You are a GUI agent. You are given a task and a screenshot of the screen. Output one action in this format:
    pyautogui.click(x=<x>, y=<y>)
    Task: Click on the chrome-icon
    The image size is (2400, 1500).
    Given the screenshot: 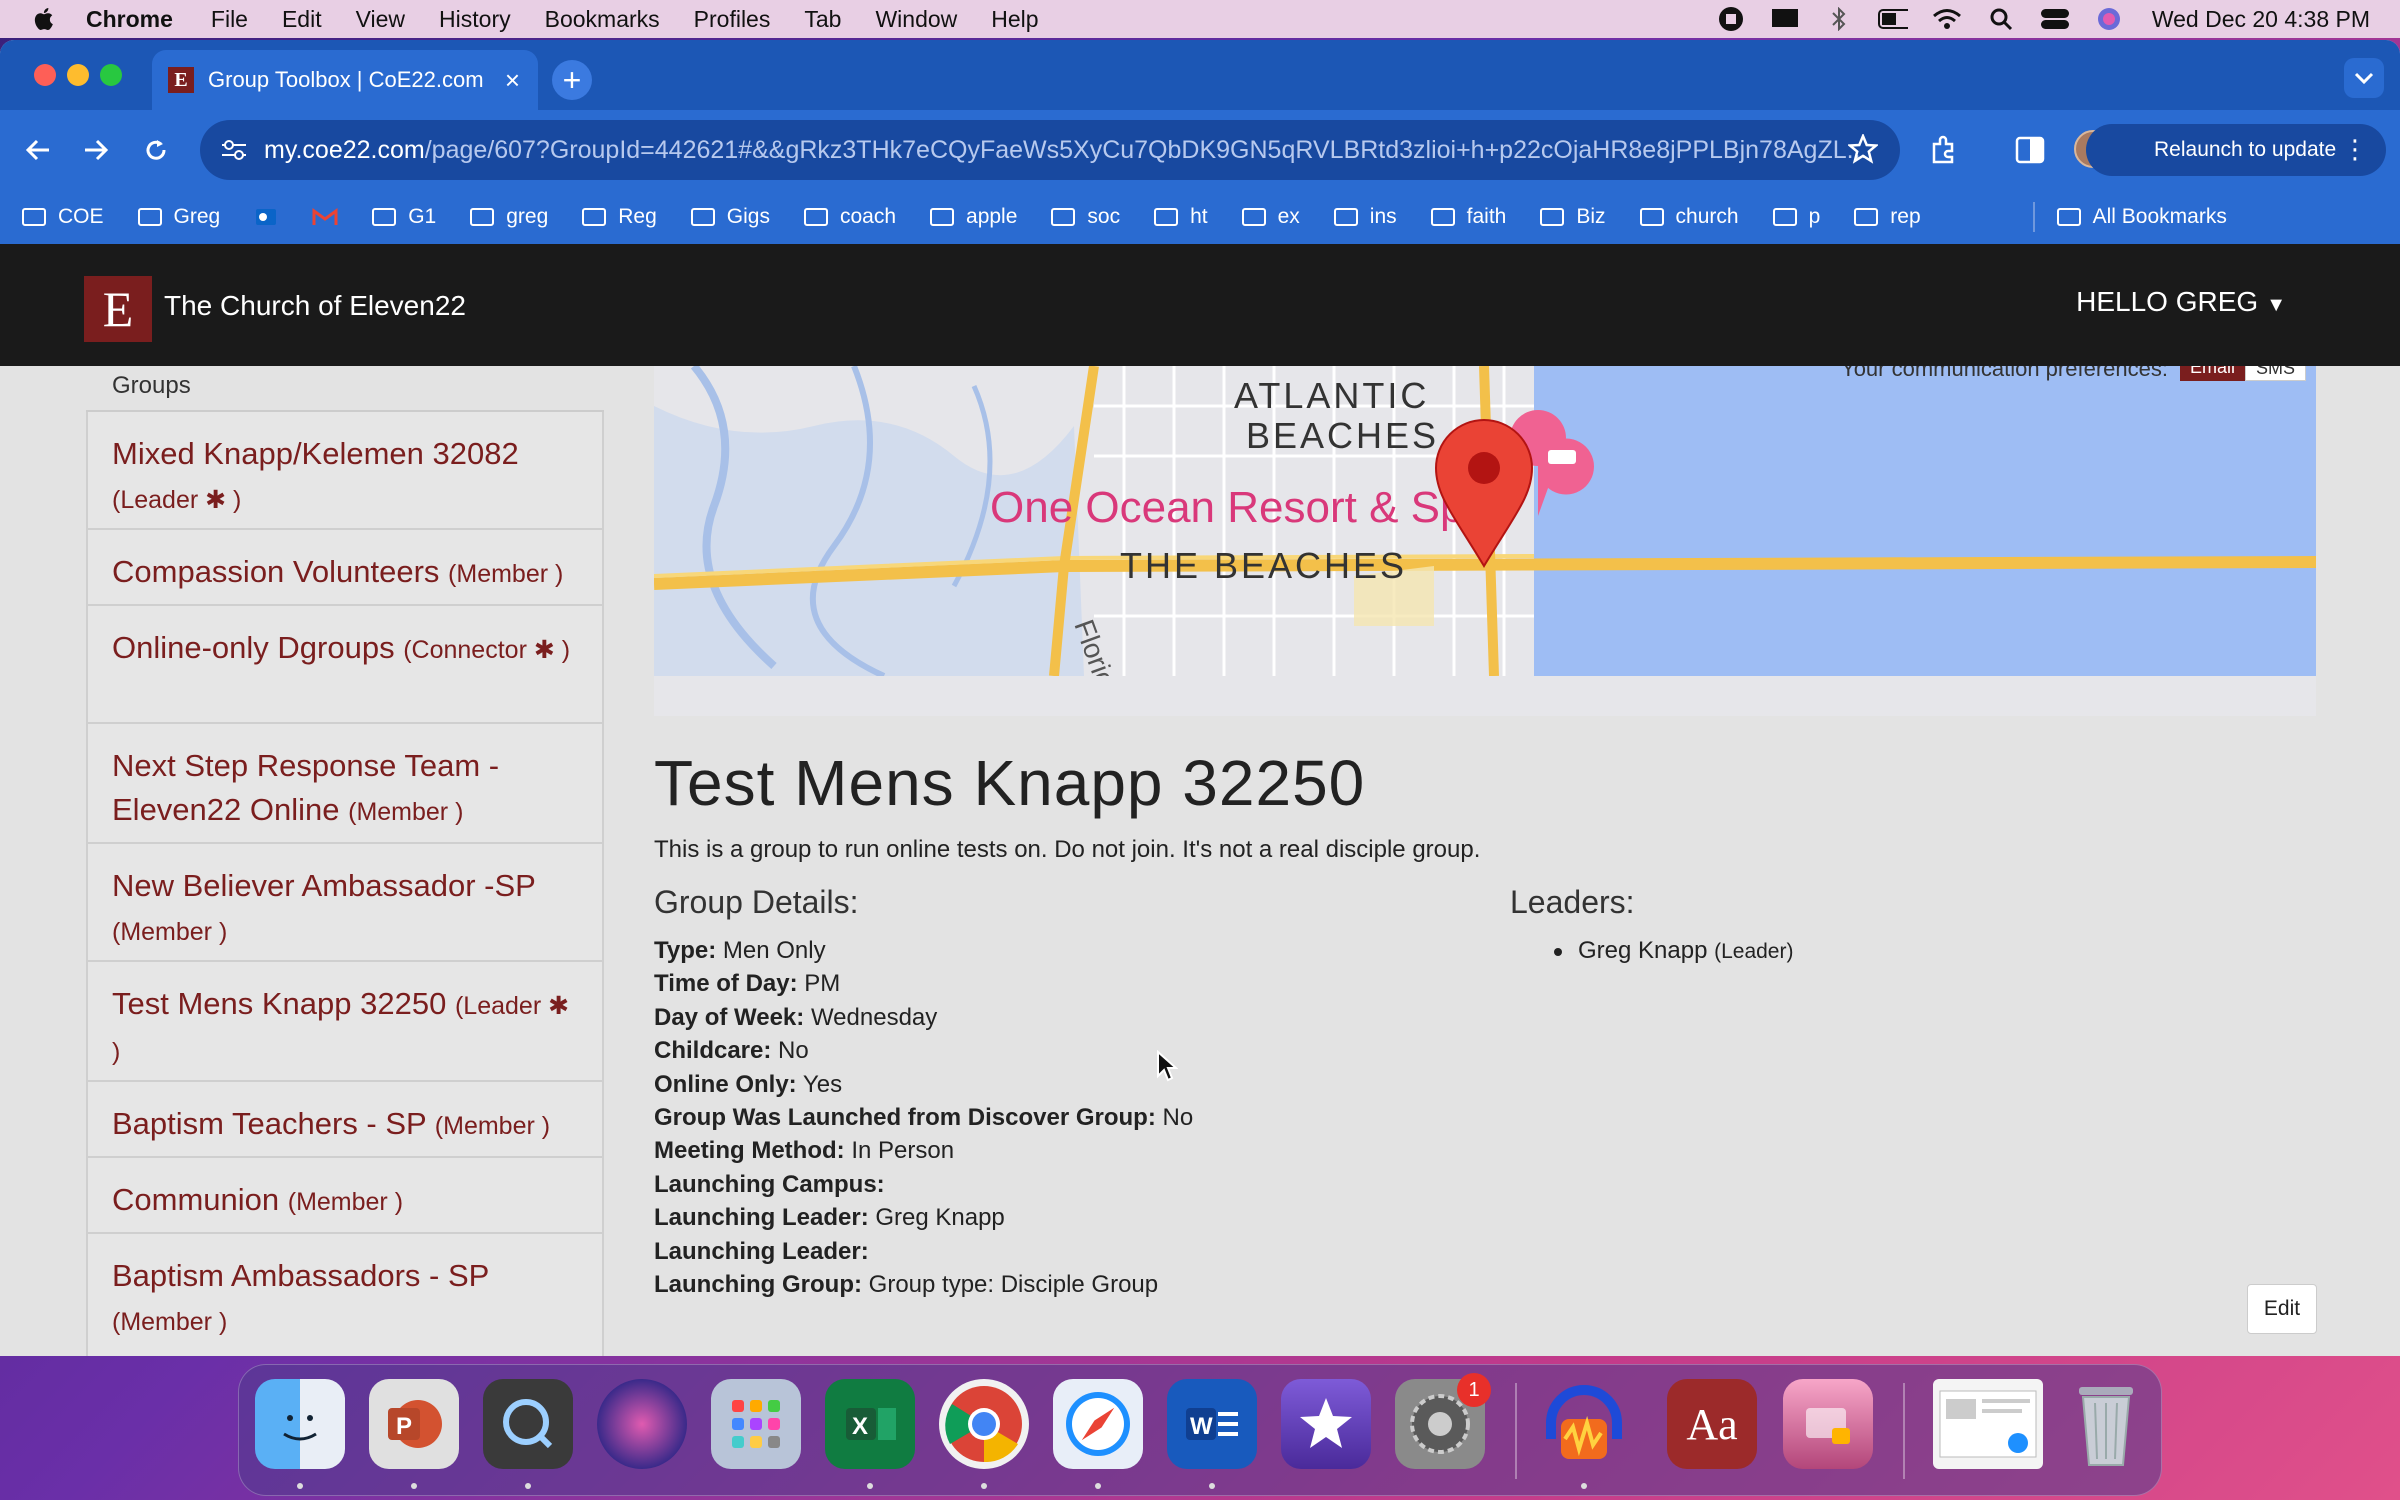 What is the action you would take?
    pyautogui.click(x=984, y=1424)
    